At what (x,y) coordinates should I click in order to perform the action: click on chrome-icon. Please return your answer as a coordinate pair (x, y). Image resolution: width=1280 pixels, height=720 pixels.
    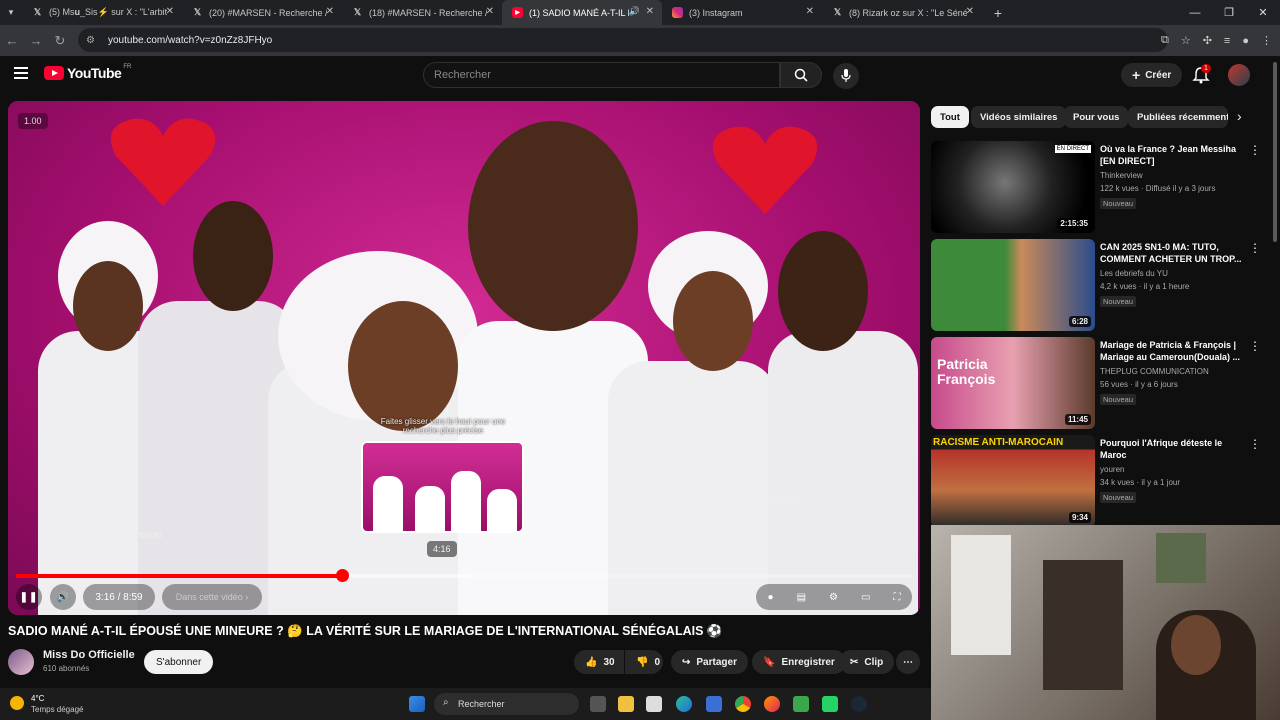
    Looking at the image, I should click on (743, 704).